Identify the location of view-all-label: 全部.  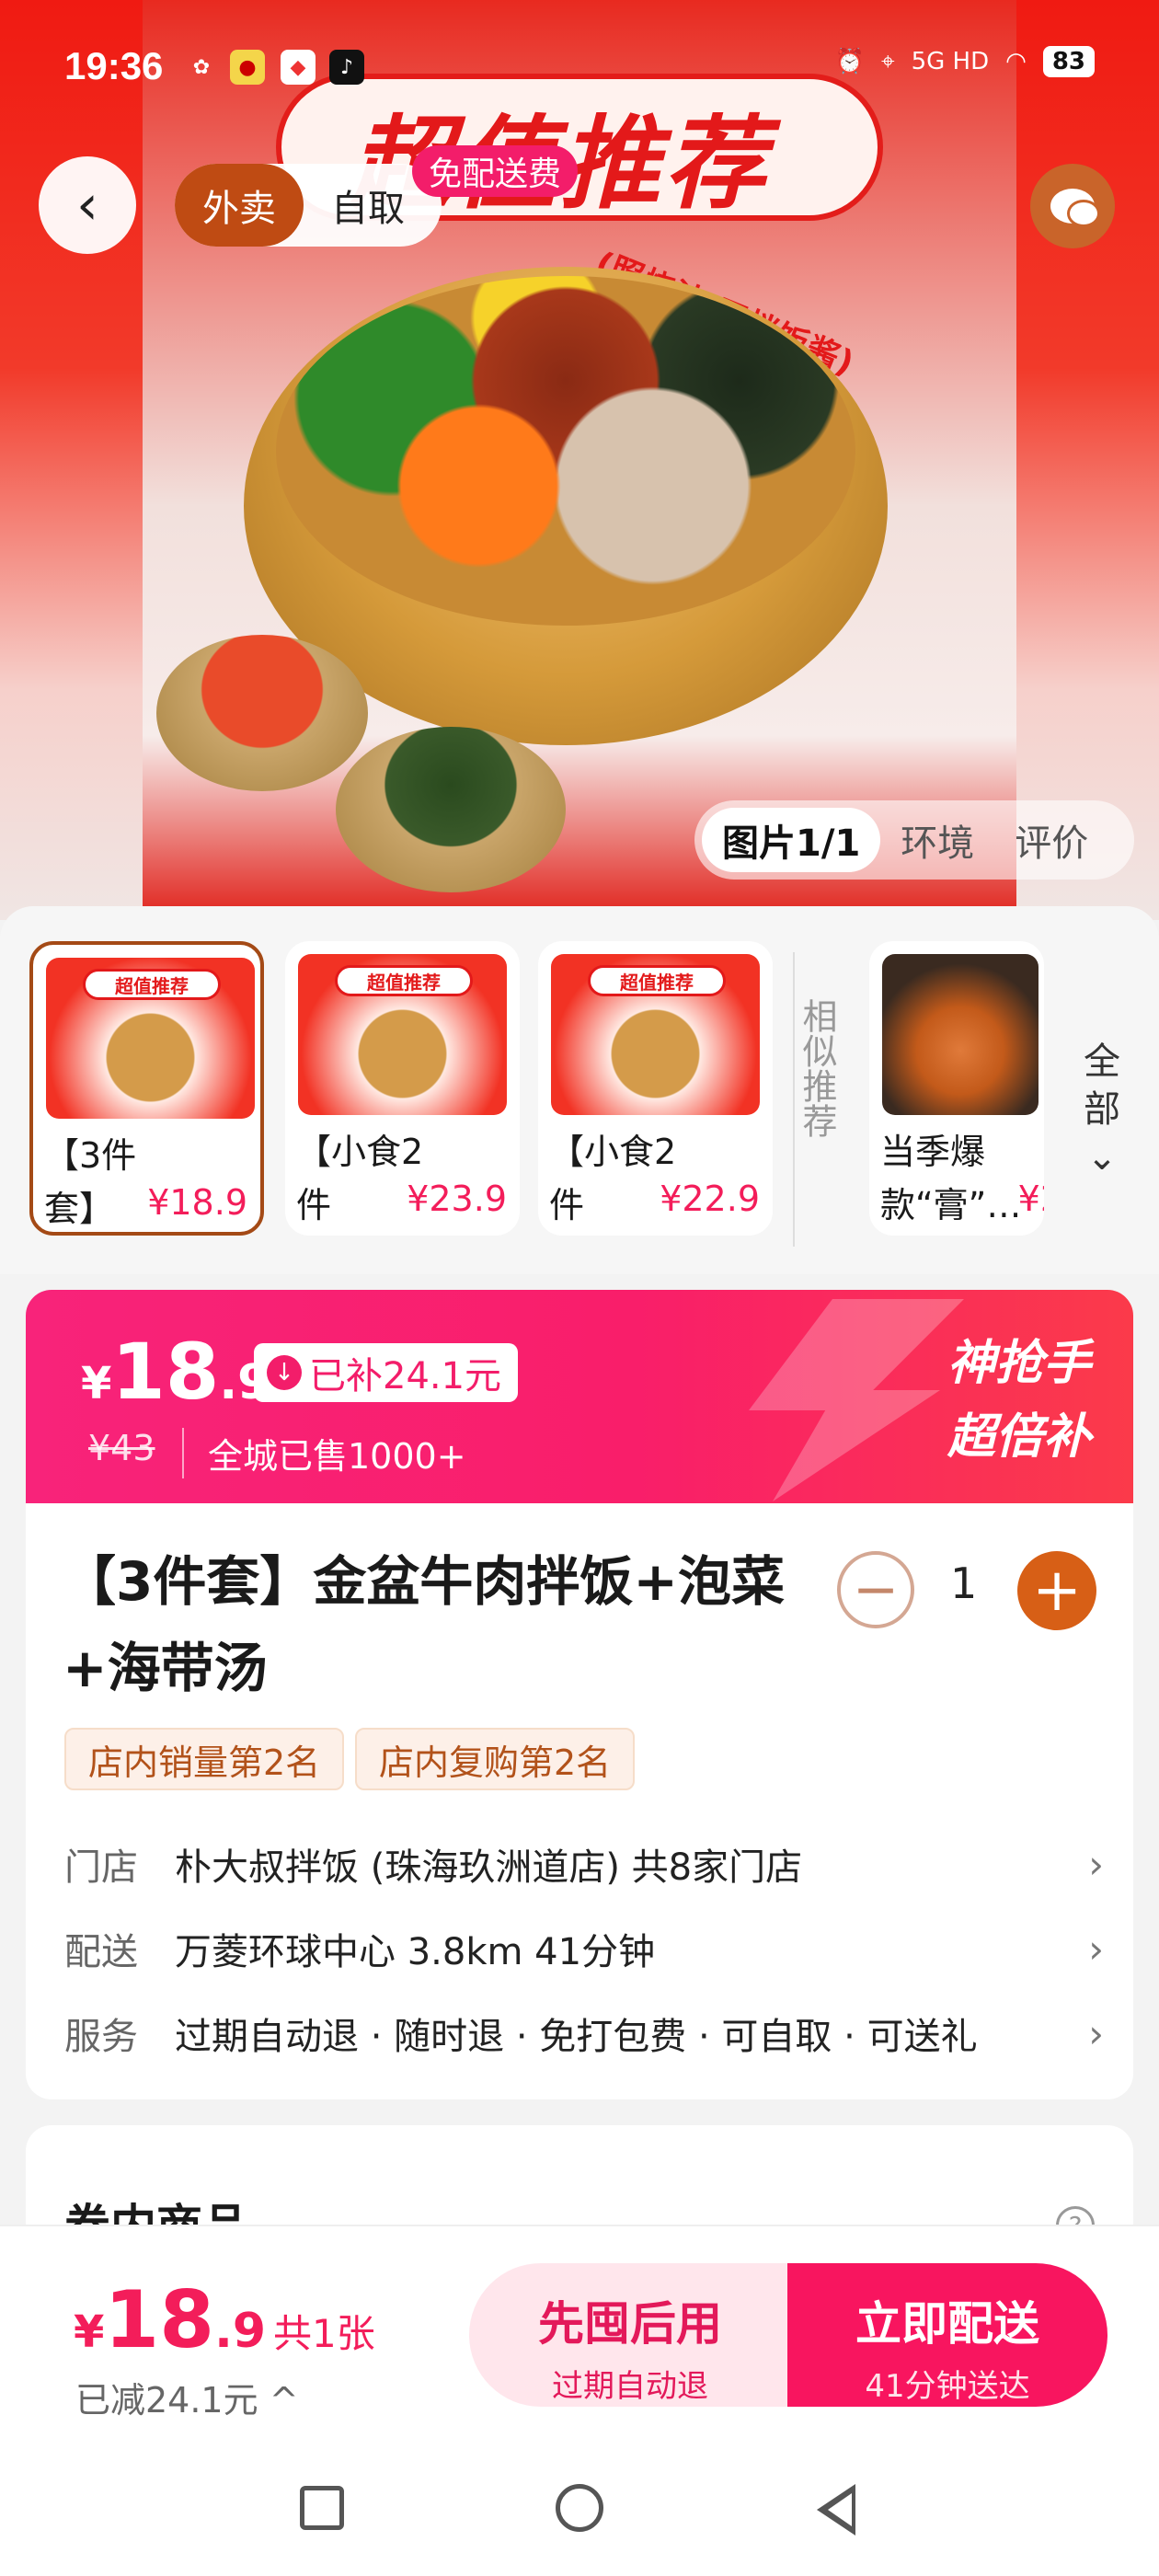
(1102, 1086).